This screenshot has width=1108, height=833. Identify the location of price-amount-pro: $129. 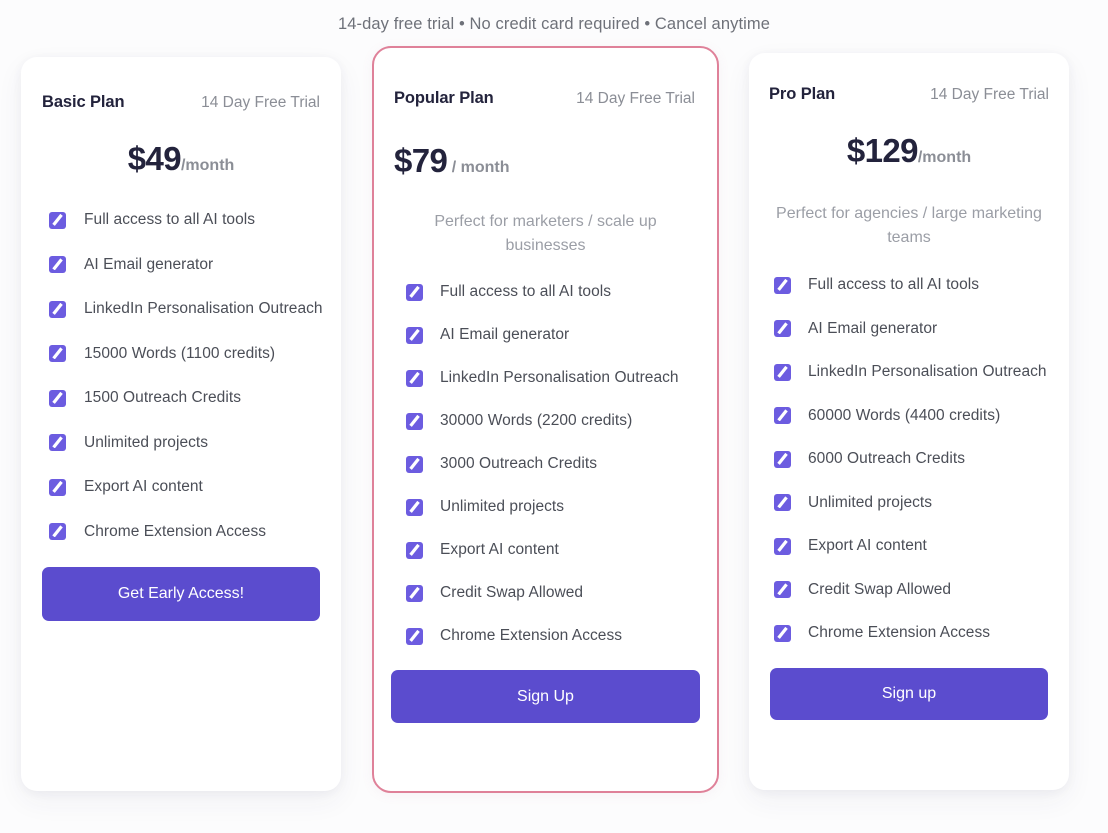
(882, 150).